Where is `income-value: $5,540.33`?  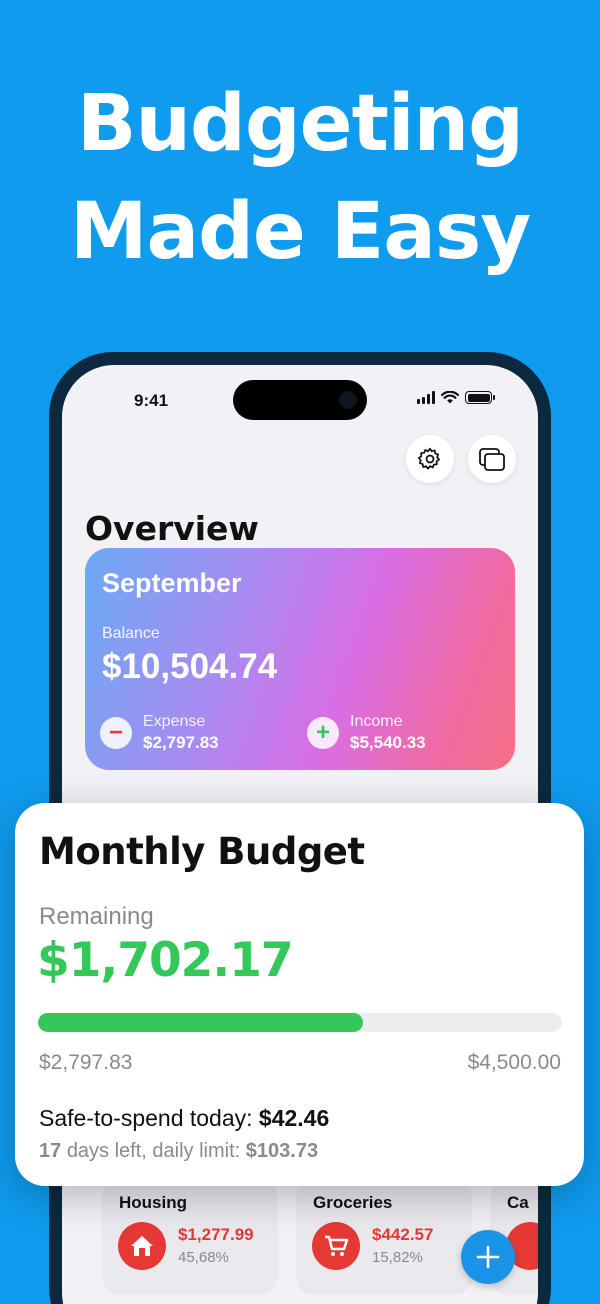 income-value: $5,540.33 is located at coordinates (388, 742).